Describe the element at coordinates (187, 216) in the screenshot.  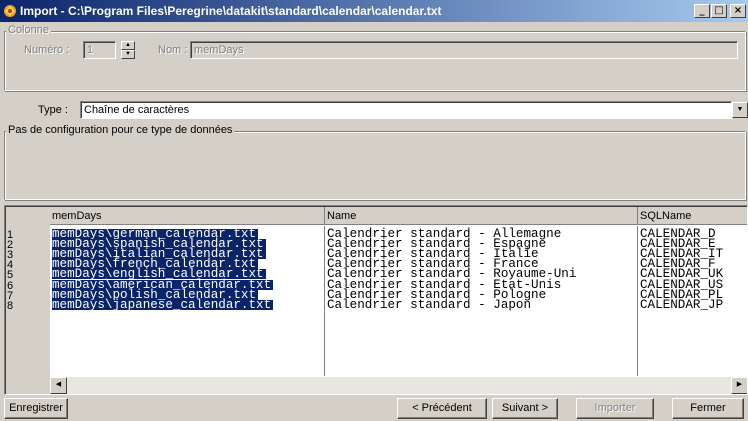
I see `column-header-memdays: memDays` at that location.